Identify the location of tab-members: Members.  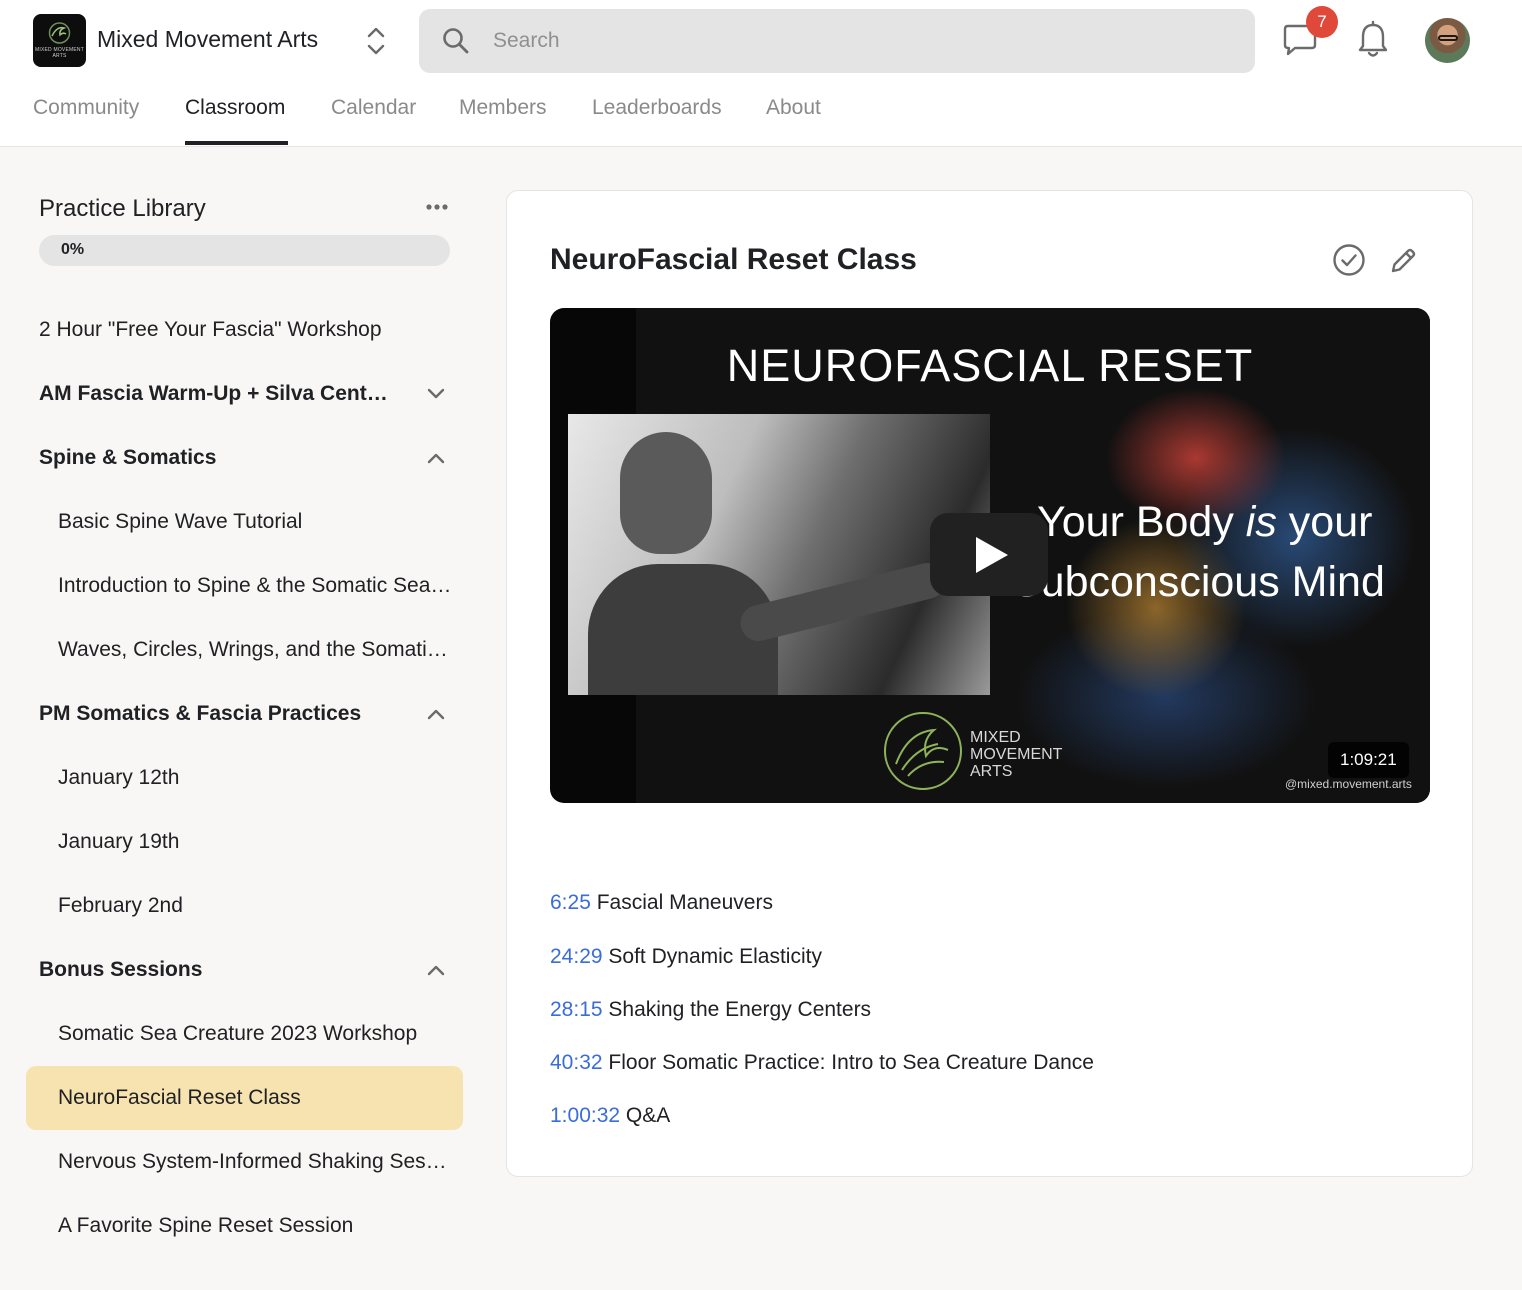
(503, 108).